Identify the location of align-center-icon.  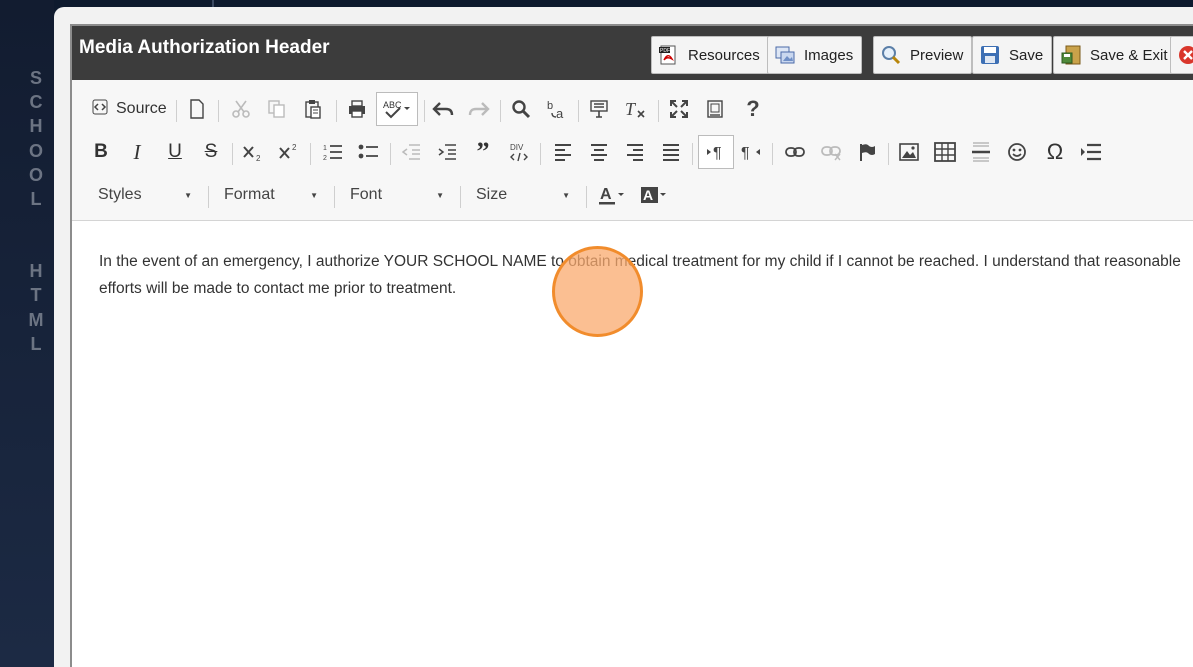
(599, 152).